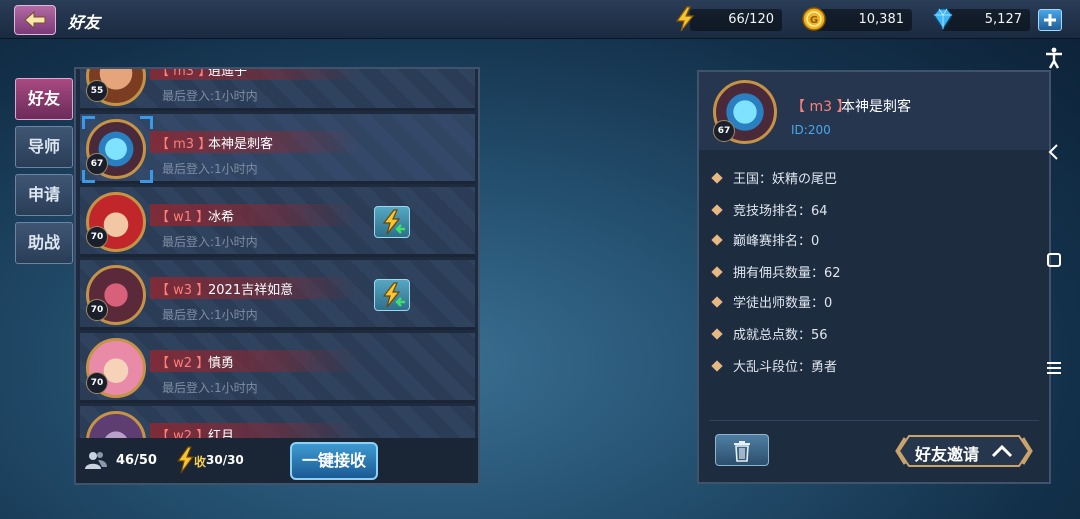  What do you see at coordinates (96, 460) in the screenshot?
I see `friends-people-icon` at bounding box center [96, 460].